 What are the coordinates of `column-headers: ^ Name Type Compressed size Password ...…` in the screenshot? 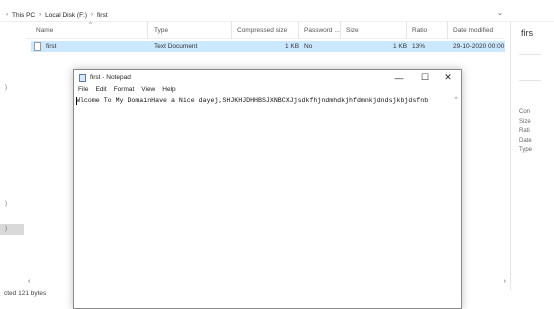 It's located at (265, 30).